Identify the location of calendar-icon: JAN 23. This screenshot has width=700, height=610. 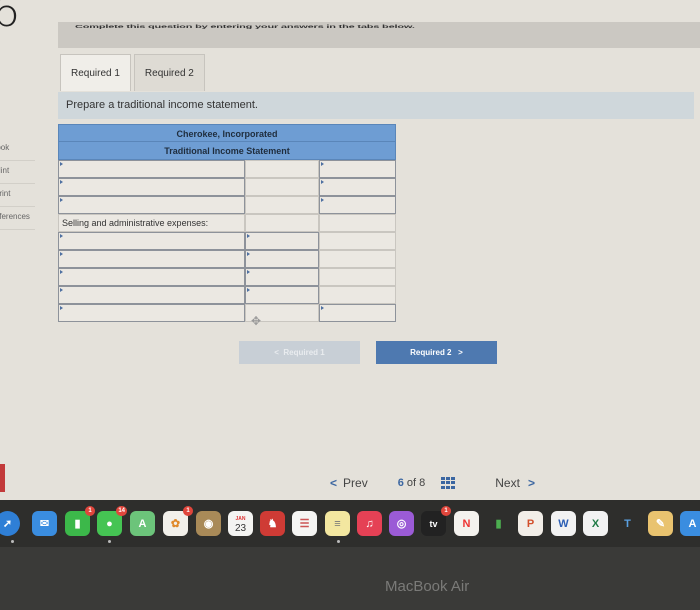
(240, 523).